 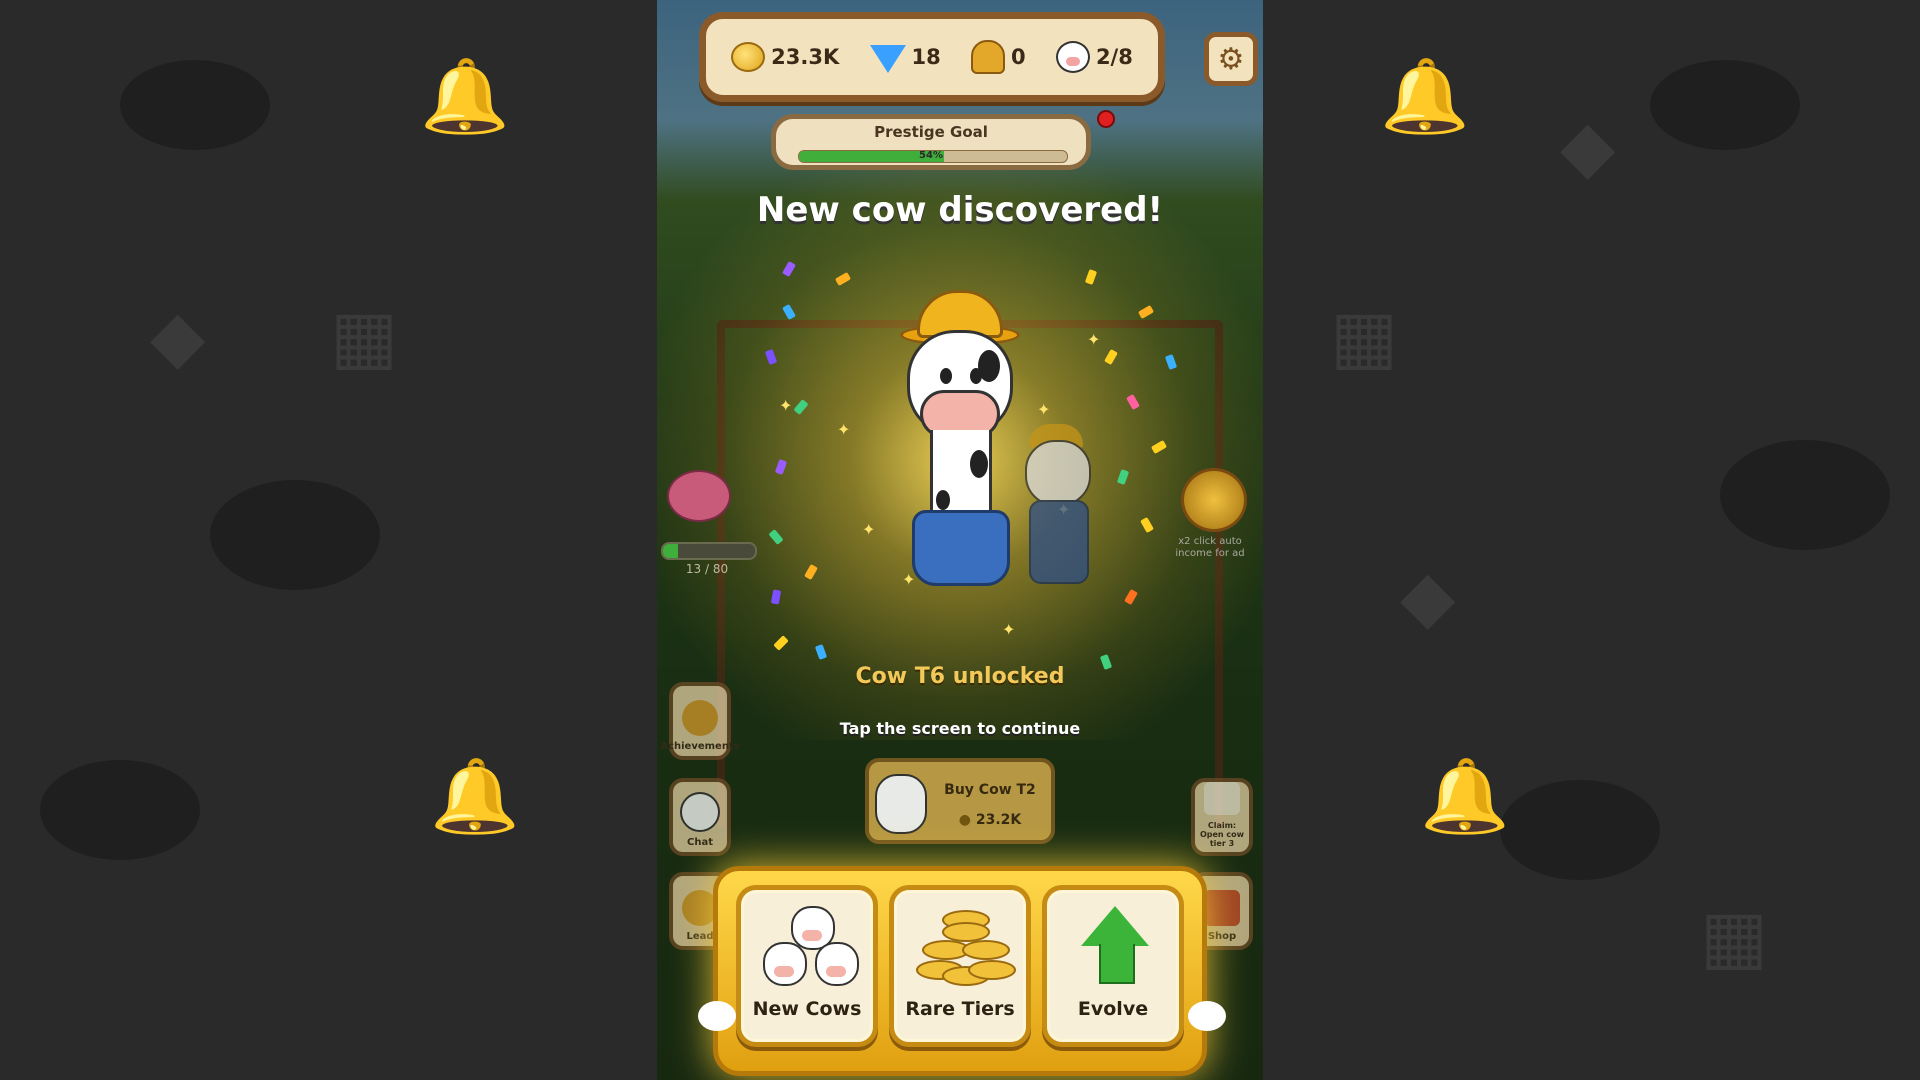 What do you see at coordinates (1222, 936) in the screenshot?
I see `shop-label: Shop` at bounding box center [1222, 936].